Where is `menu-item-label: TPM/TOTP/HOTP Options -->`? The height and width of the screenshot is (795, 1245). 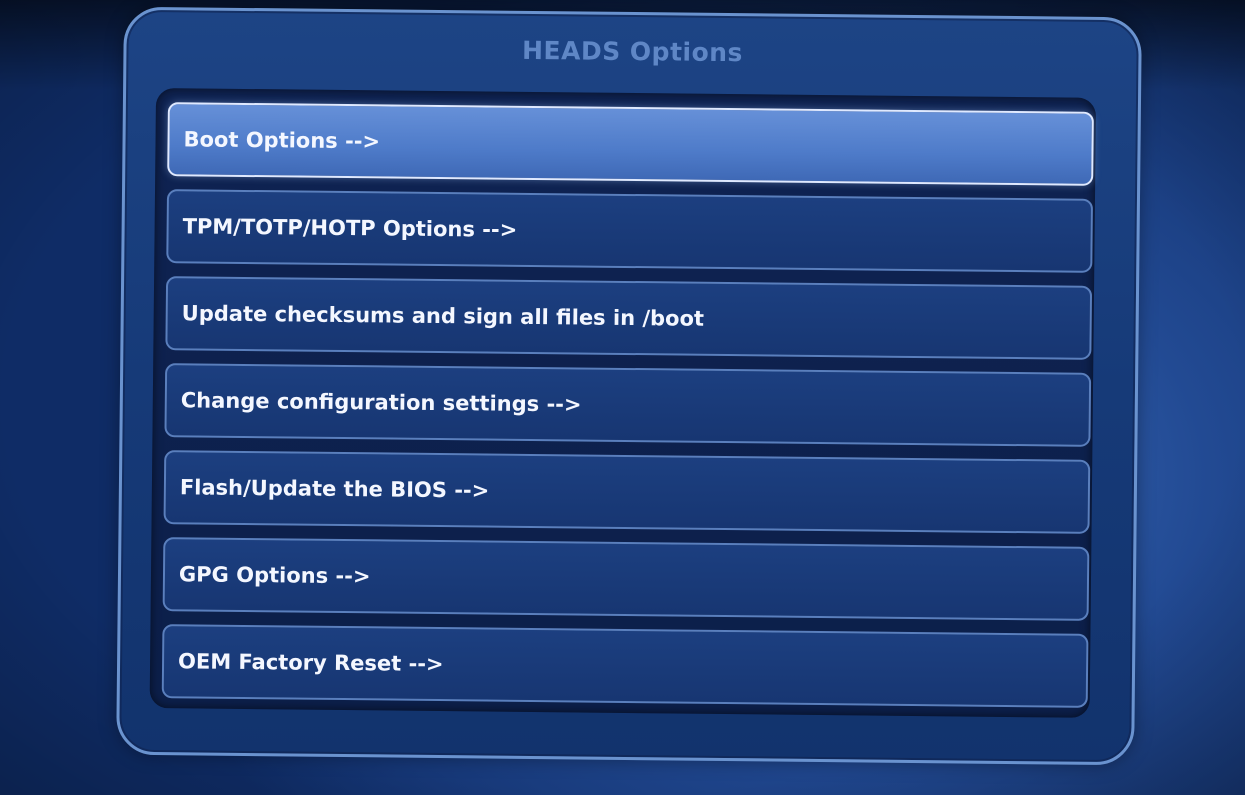
menu-item-label: TPM/TOTP/HOTP Options --> is located at coordinates (350, 228).